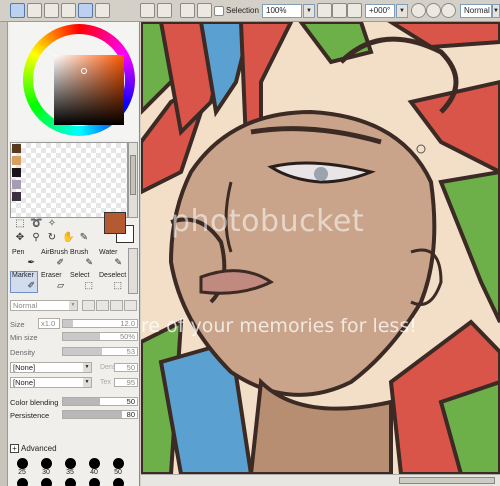 Image resolution: width=500 pixels, height=486 pixels. What do you see at coordinates (31, 285) in the screenshot?
I see `marker-icon: ✐` at bounding box center [31, 285].